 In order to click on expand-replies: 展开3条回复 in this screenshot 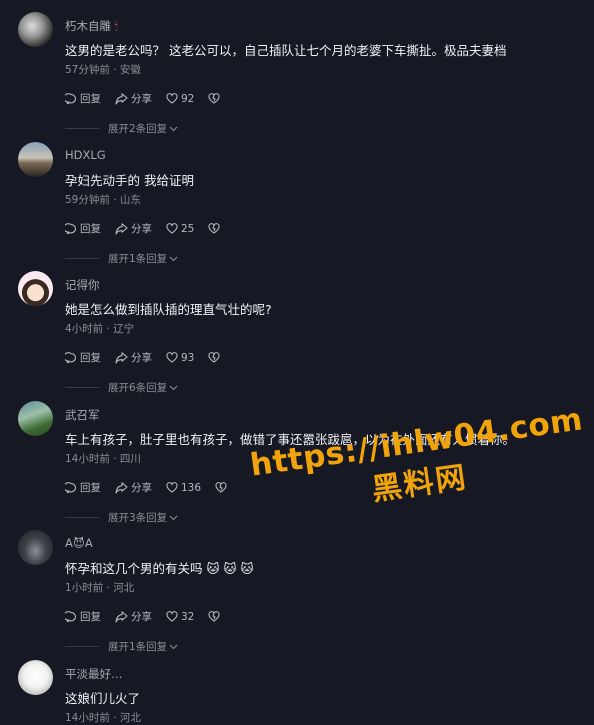, I will do `click(121, 517)`.